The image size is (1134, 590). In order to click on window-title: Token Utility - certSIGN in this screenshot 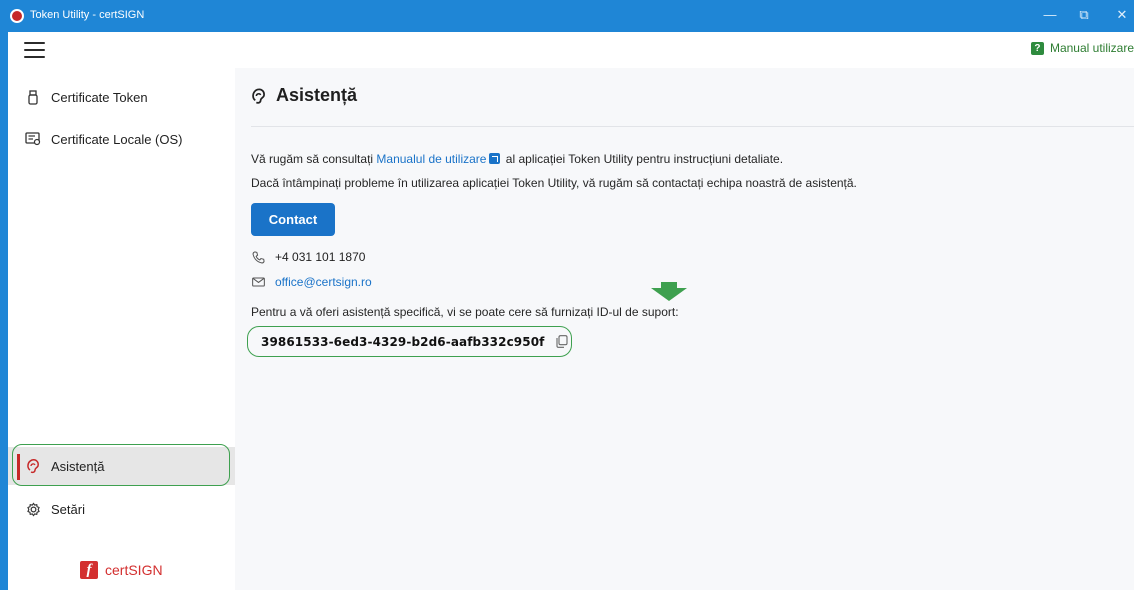, I will do `click(87, 15)`.